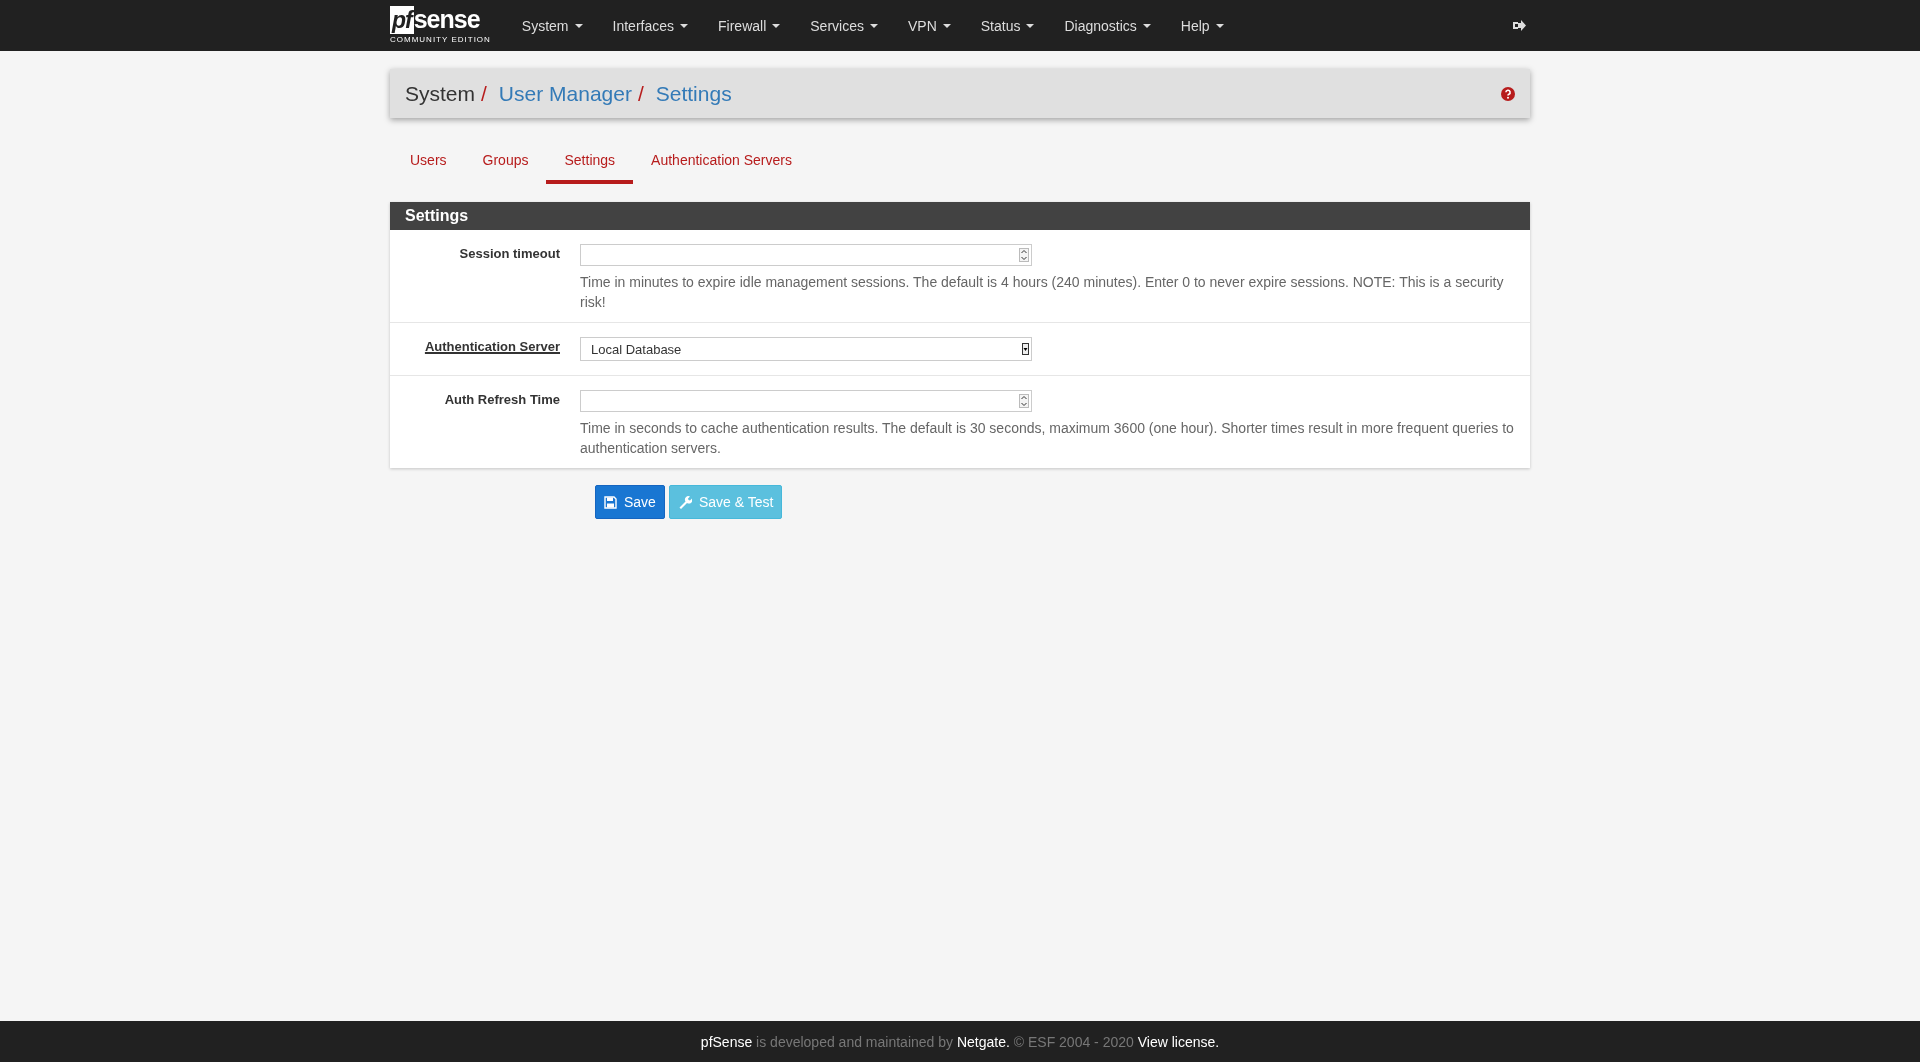  Describe the element at coordinates (749, 25) in the screenshot. I see `nav-menu: Firewall` at that location.